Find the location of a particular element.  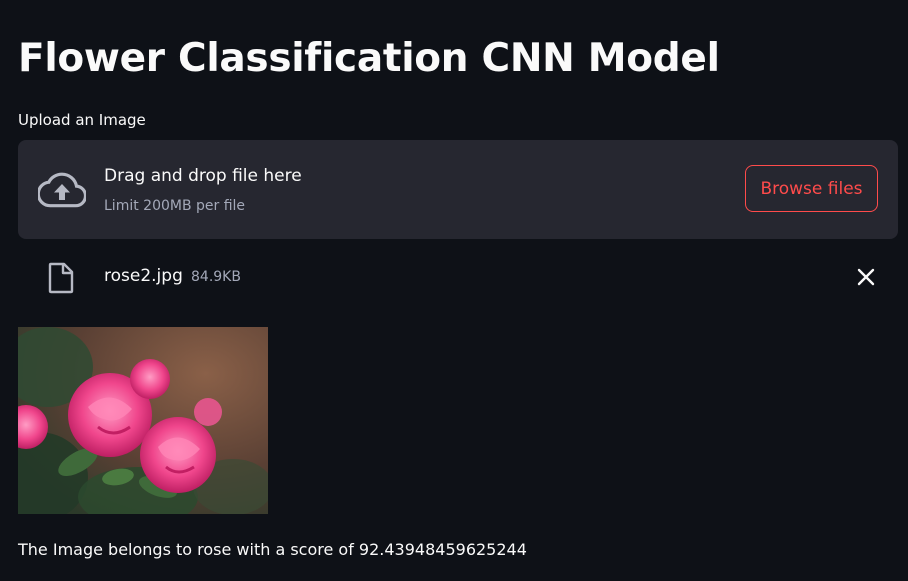

page-title: Flower Classification CNN Model is located at coordinates (369, 58).